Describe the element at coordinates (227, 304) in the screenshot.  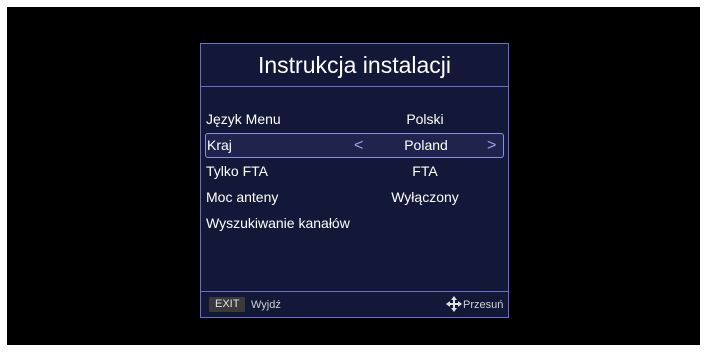
I see `exit-key-badge: EXIT` at that location.